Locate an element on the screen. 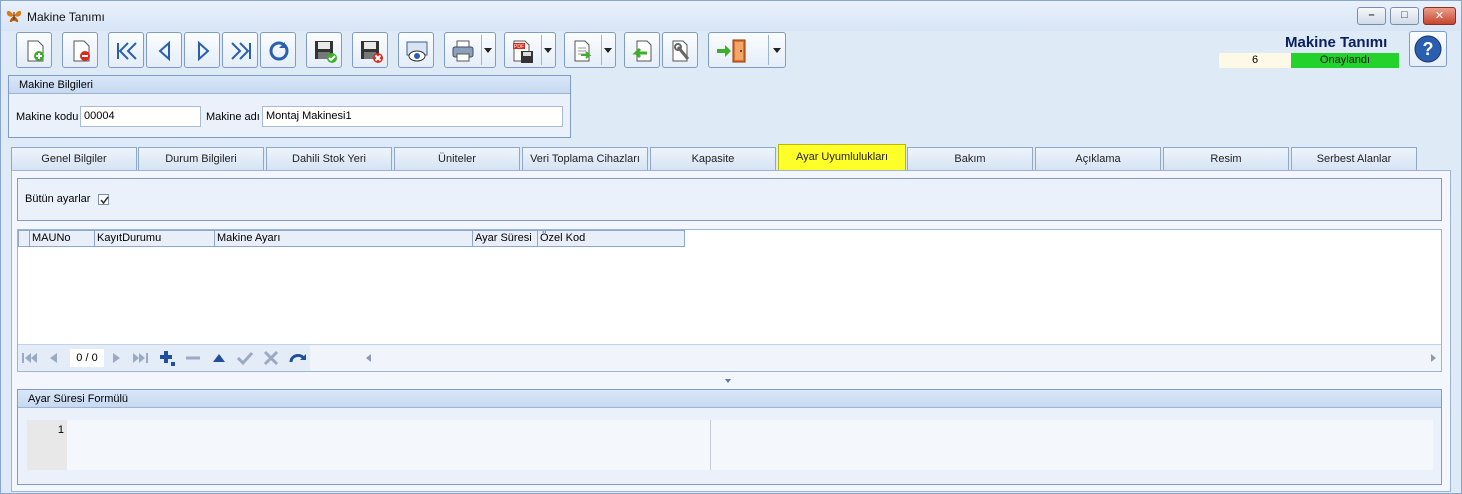  editor-divider is located at coordinates (710, 445).